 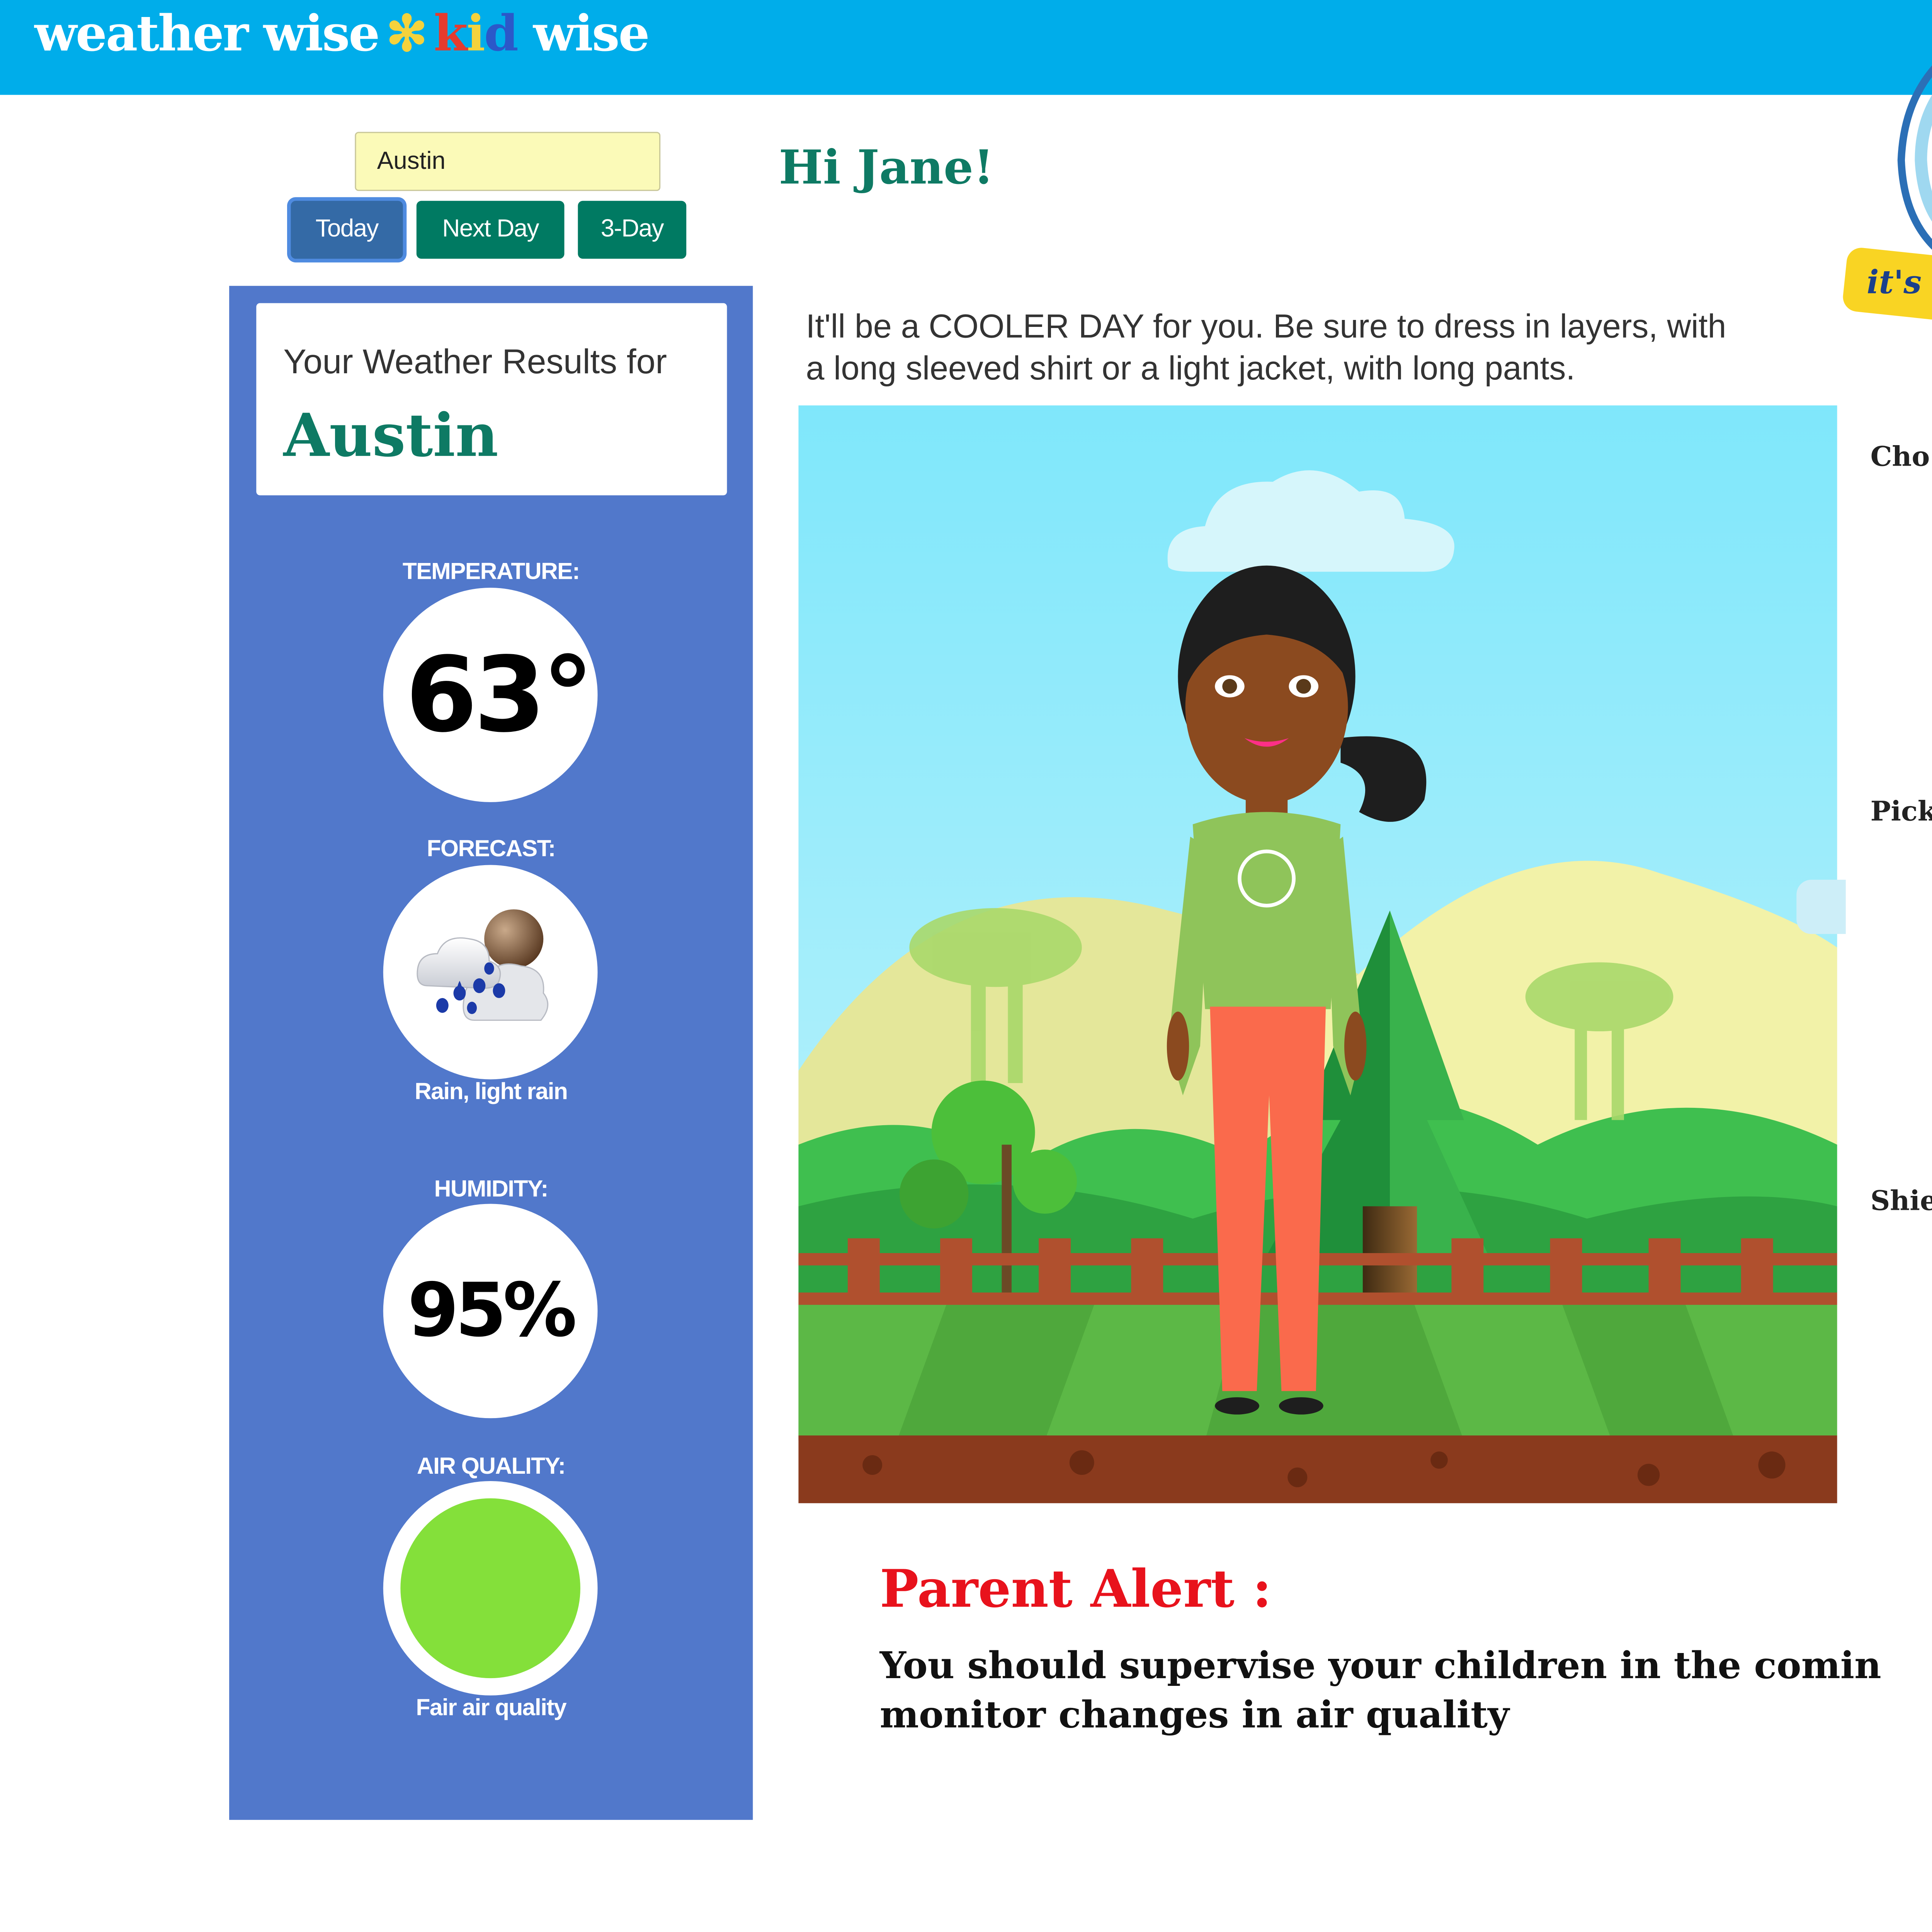 What do you see at coordinates (475, 362) in the screenshot?
I see `results-label: Your Weather Results for` at bounding box center [475, 362].